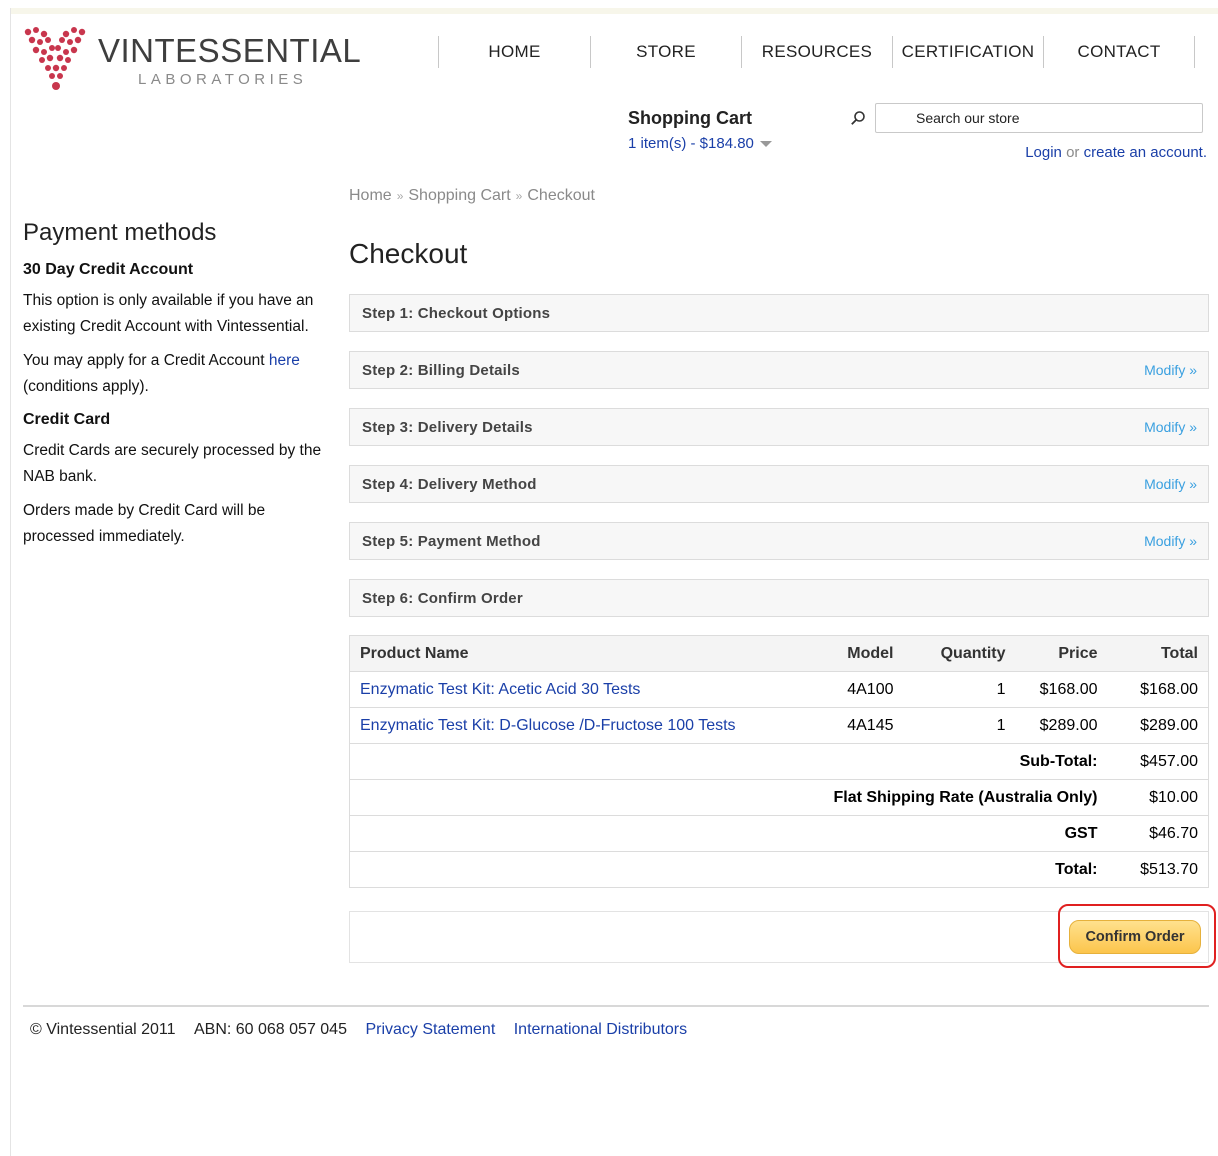 This screenshot has width=1218, height=1156. What do you see at coordinates (103, 1029) in the screenshot?
I see `copyright-text: © Vintessential 2011` at bounding box center [103, 1029].